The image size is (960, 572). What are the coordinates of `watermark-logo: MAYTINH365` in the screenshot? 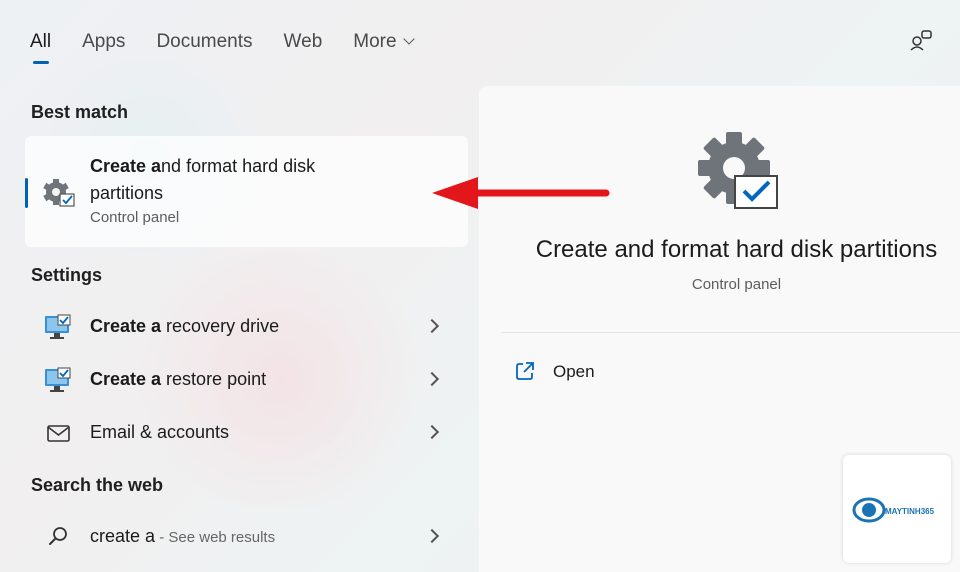 It's located at (897, 509).